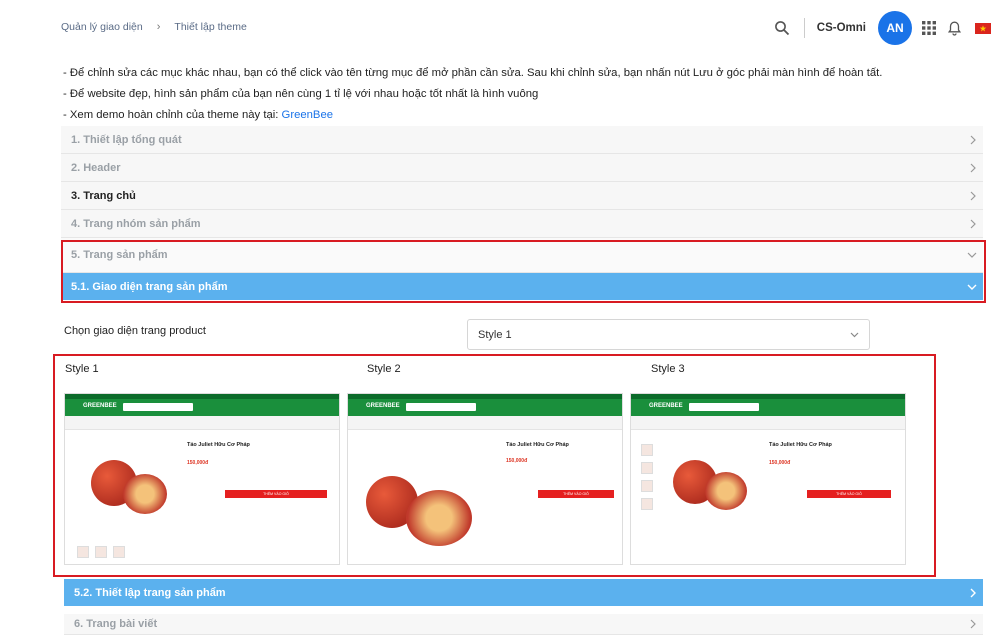 The image size is (1005, 635). What do you see at coordinates (895, 28) in the screenshot?
I see `avatar: AN` at bounding box center [895, 28].